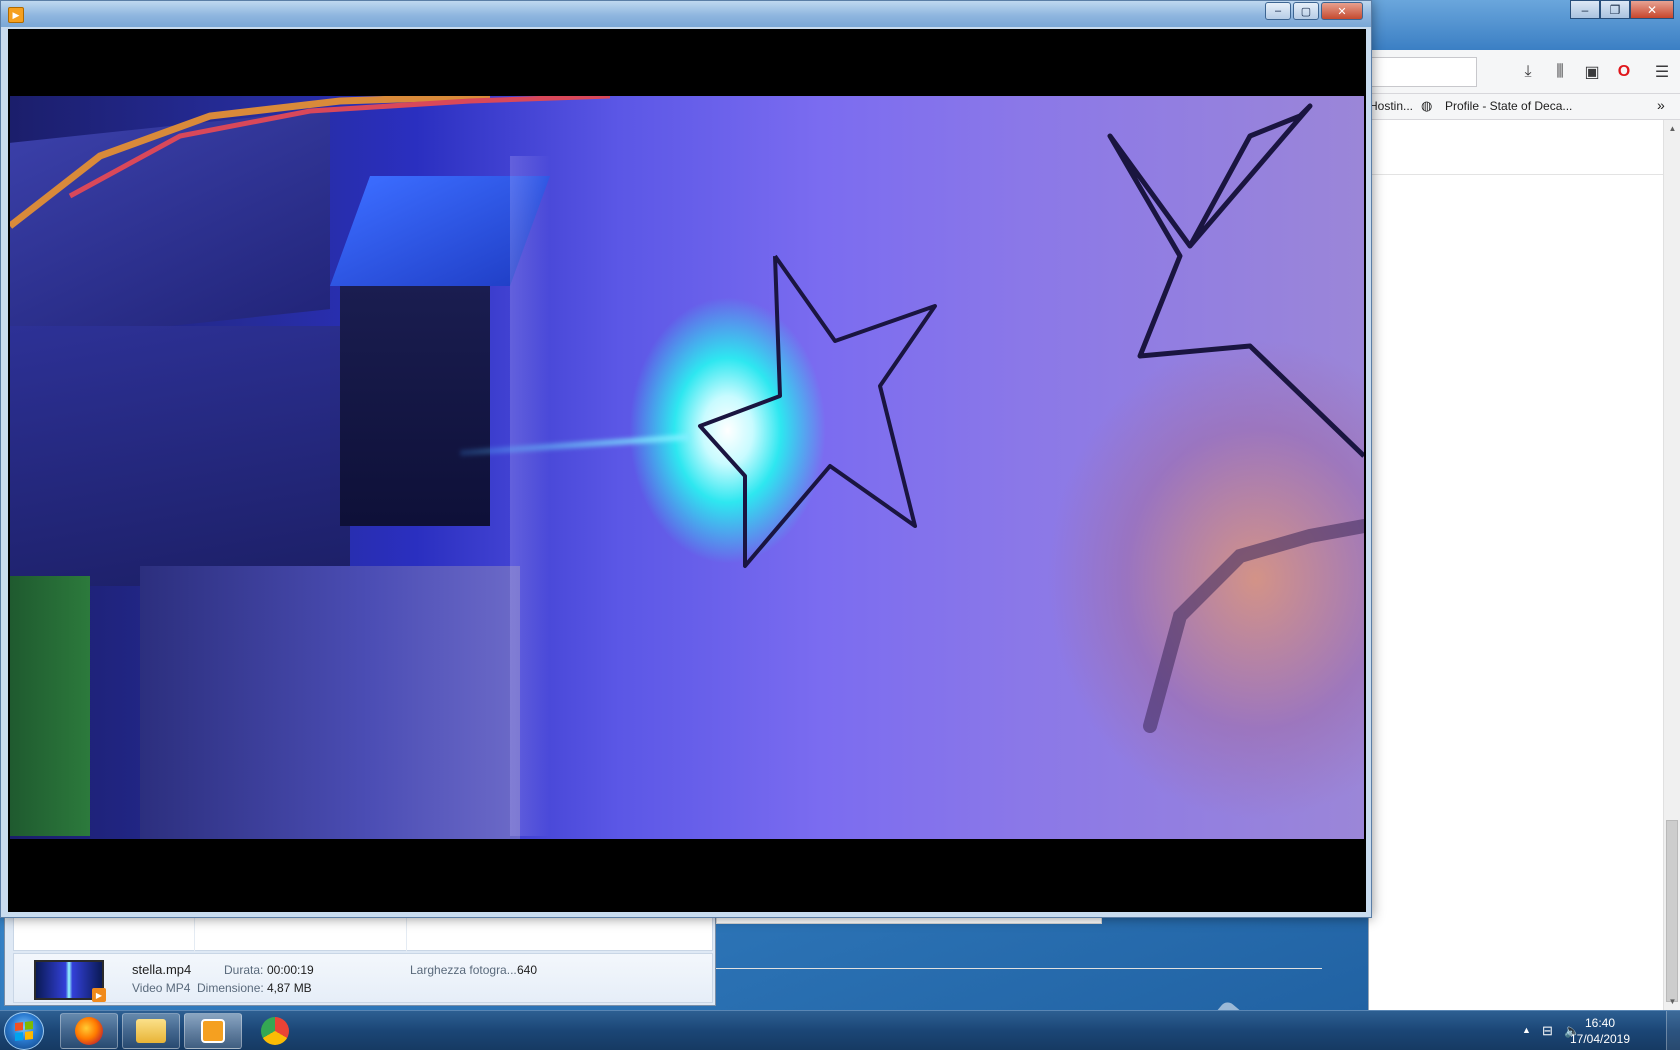  What do you see at coordinates (99, 995) in the screenshot?
I see `media-player-badge-icon: ▶` at bounding box center [99, 995].